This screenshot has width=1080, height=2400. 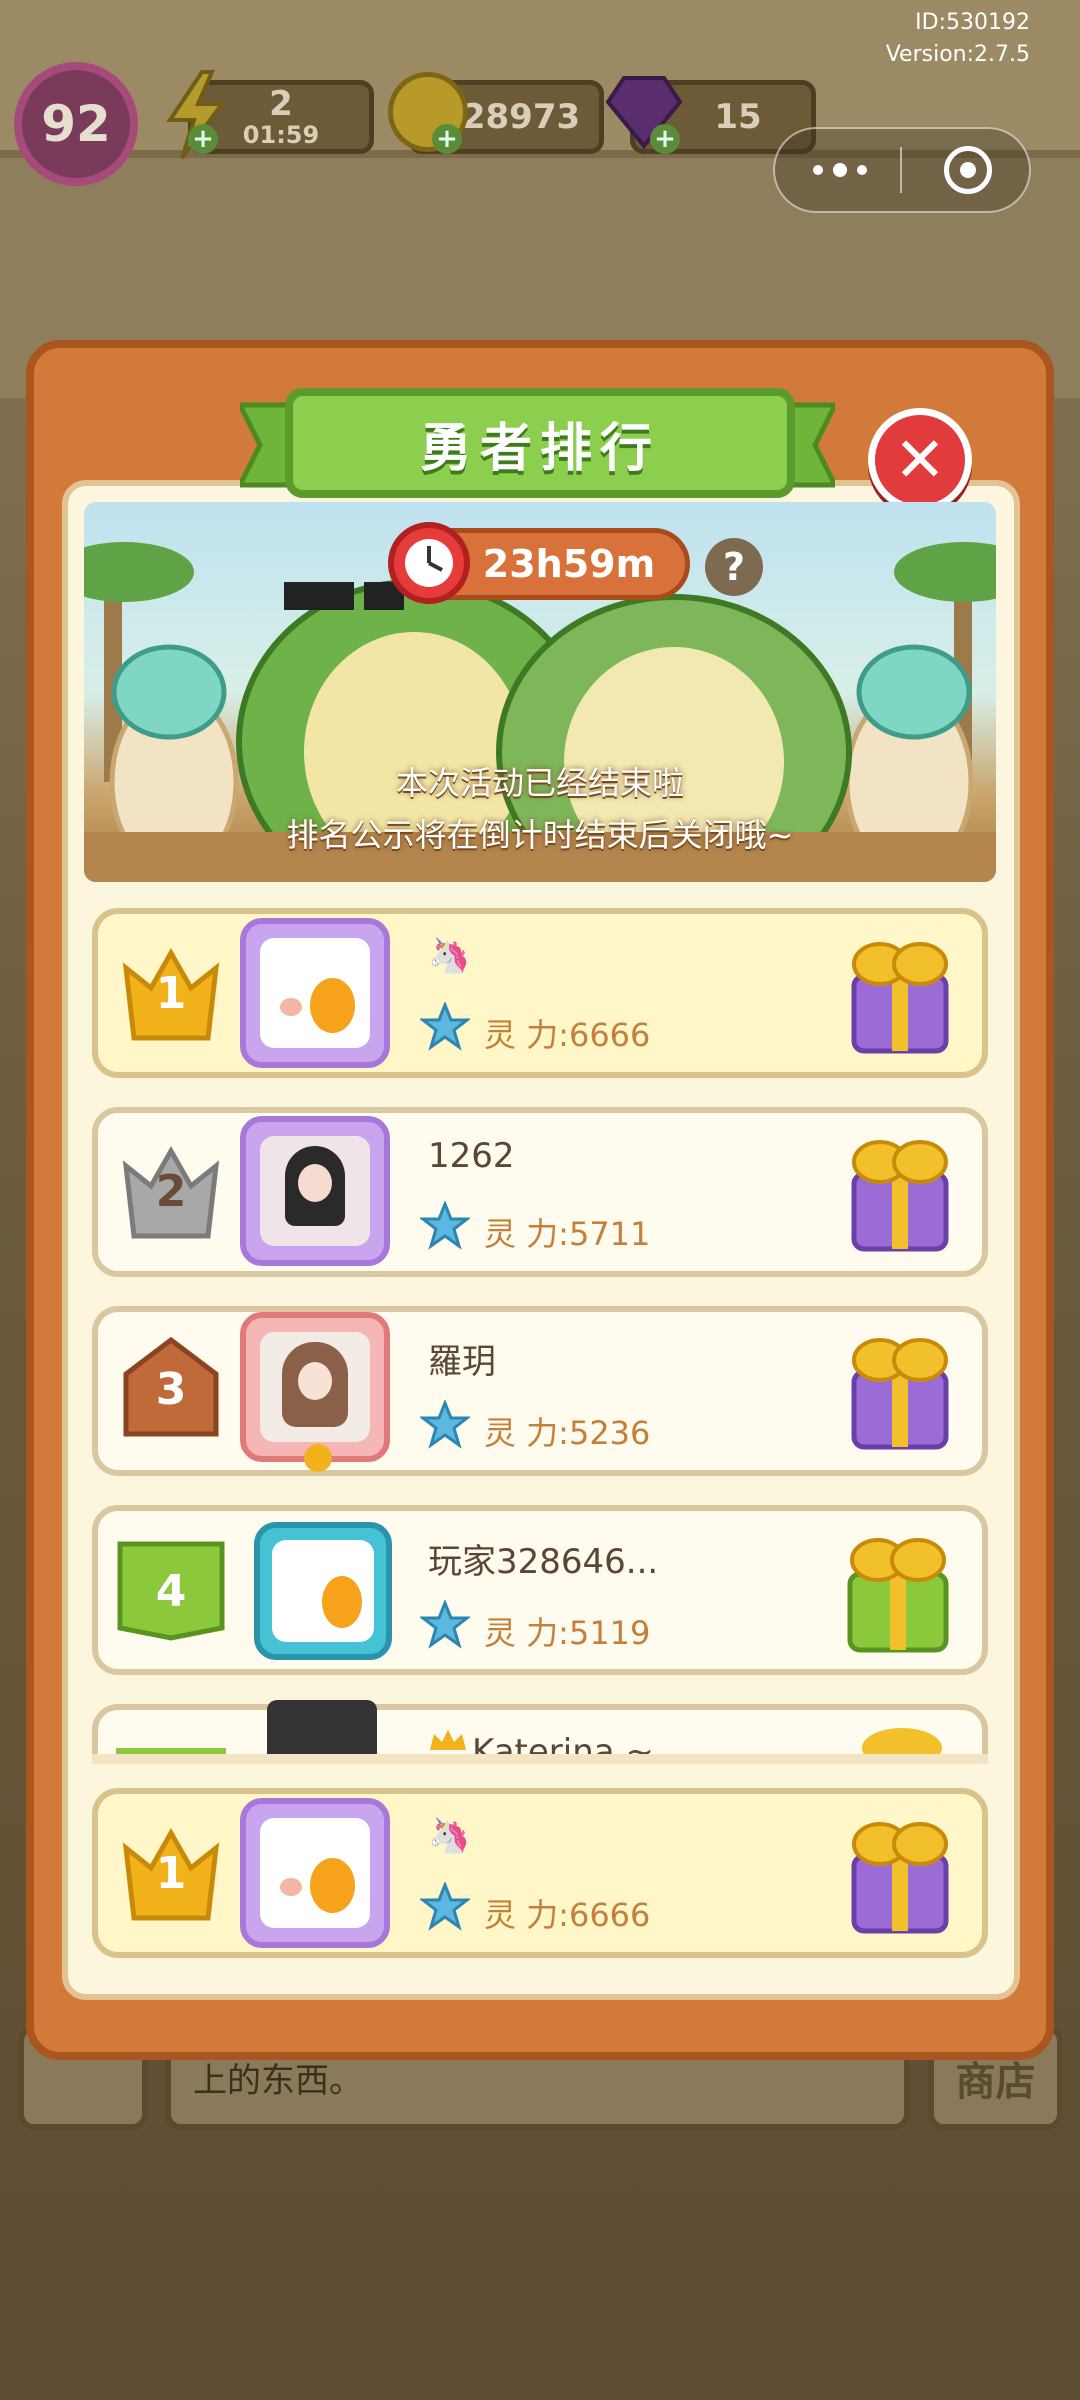 I want to click on alarm-clock-icon, so click(x=429, y=563).